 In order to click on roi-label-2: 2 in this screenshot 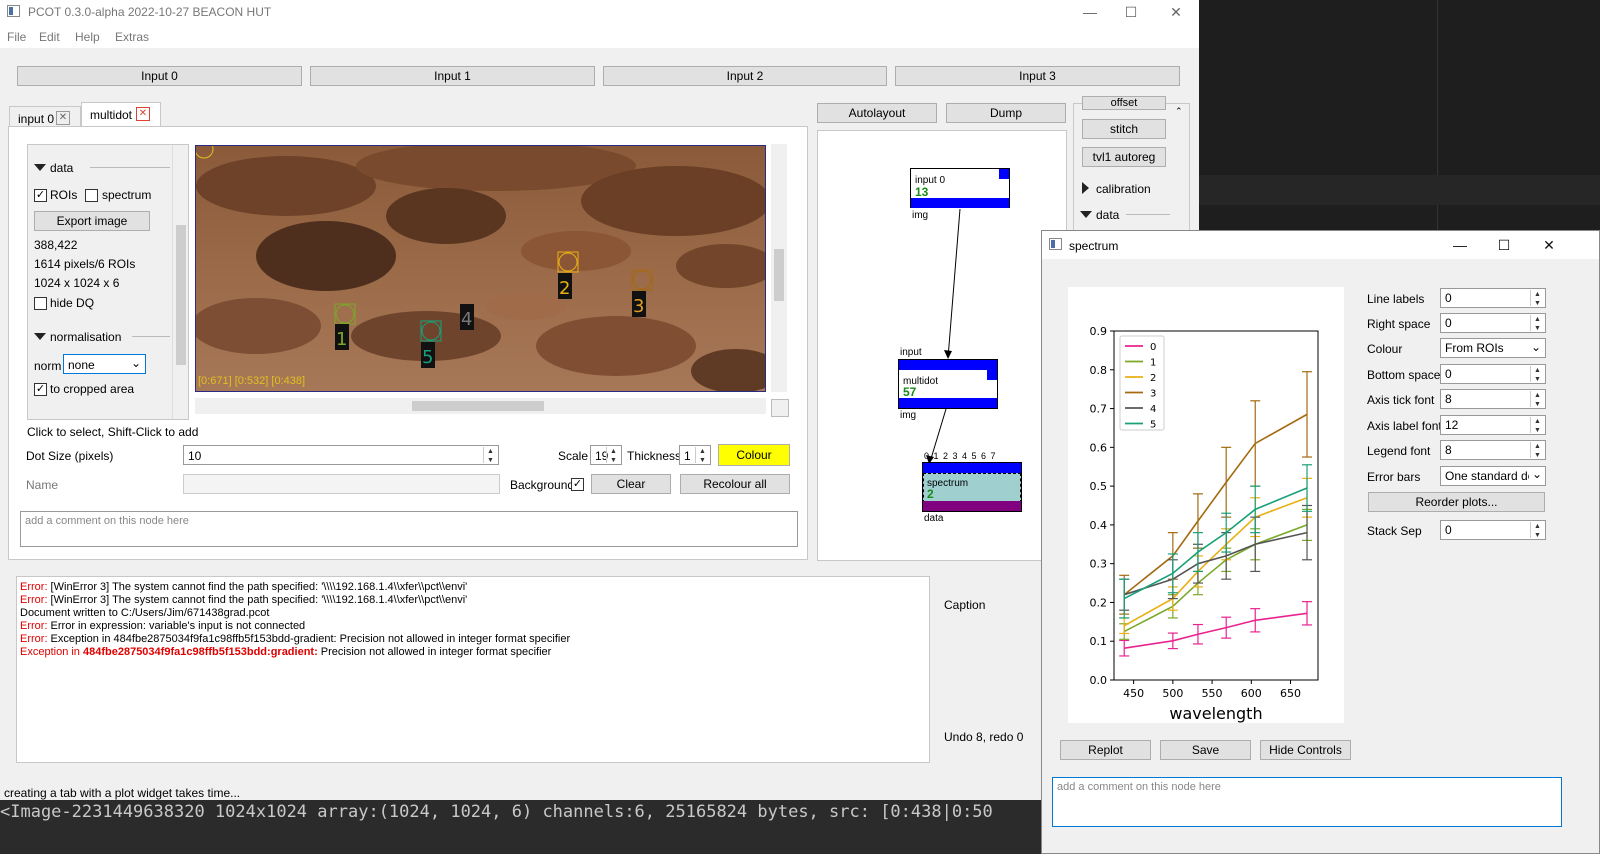, I will do `click(564, 288)`.